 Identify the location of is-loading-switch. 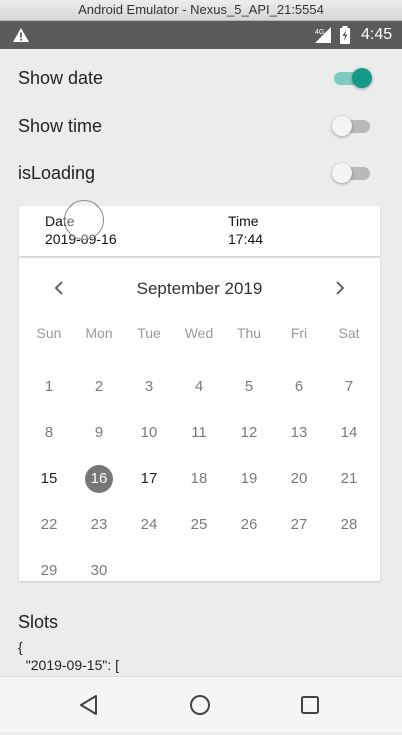
(351, 173).